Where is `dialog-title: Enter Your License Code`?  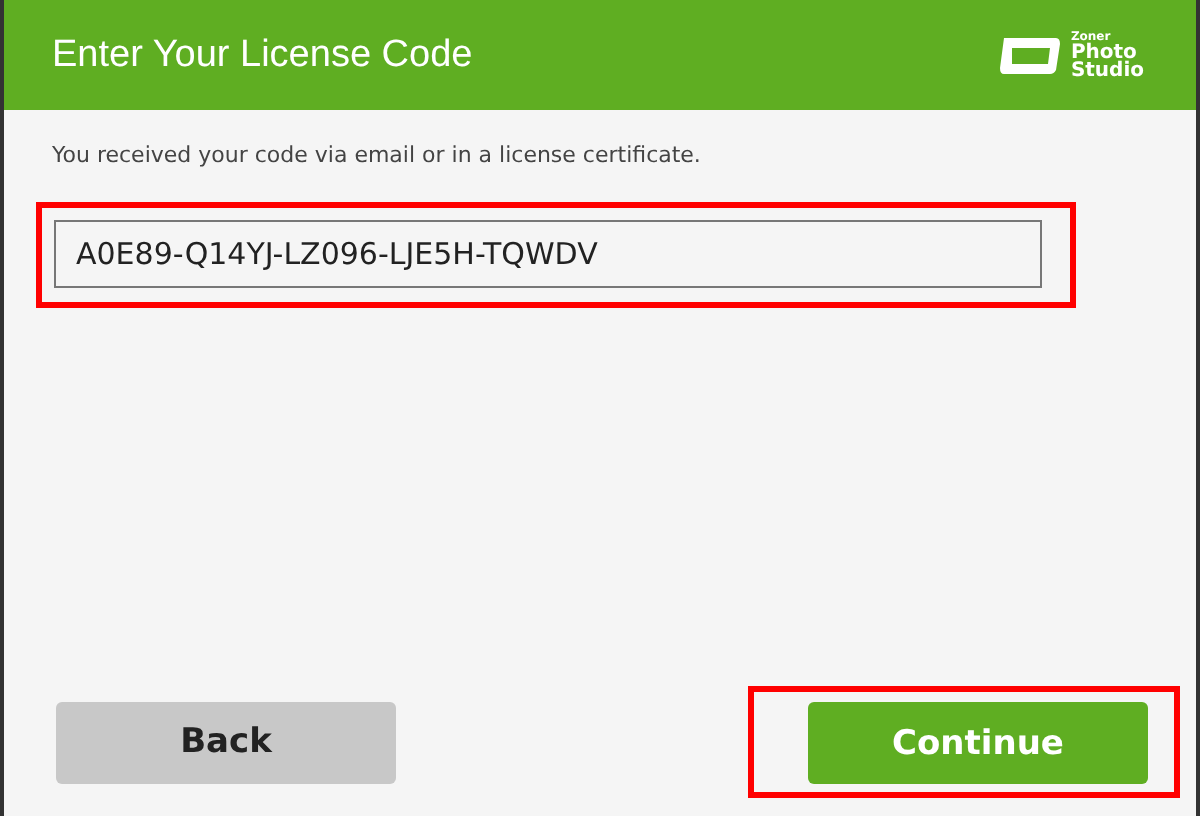 dialog-title: Enter Your License Code is located at coordinates (262, 55).